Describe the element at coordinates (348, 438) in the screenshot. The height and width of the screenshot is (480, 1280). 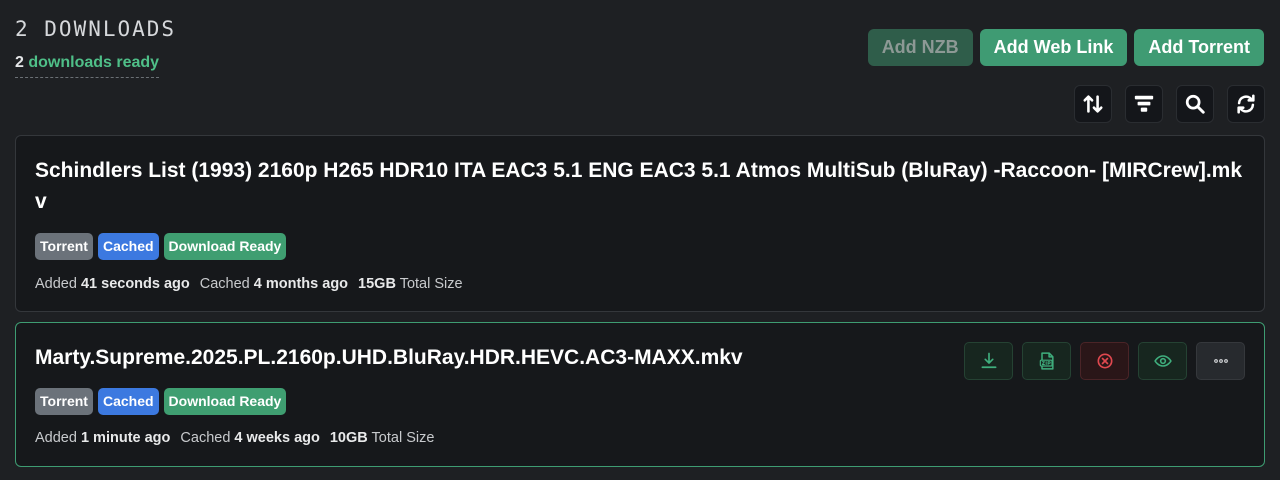
I see `size-value: 10GB` at that location.